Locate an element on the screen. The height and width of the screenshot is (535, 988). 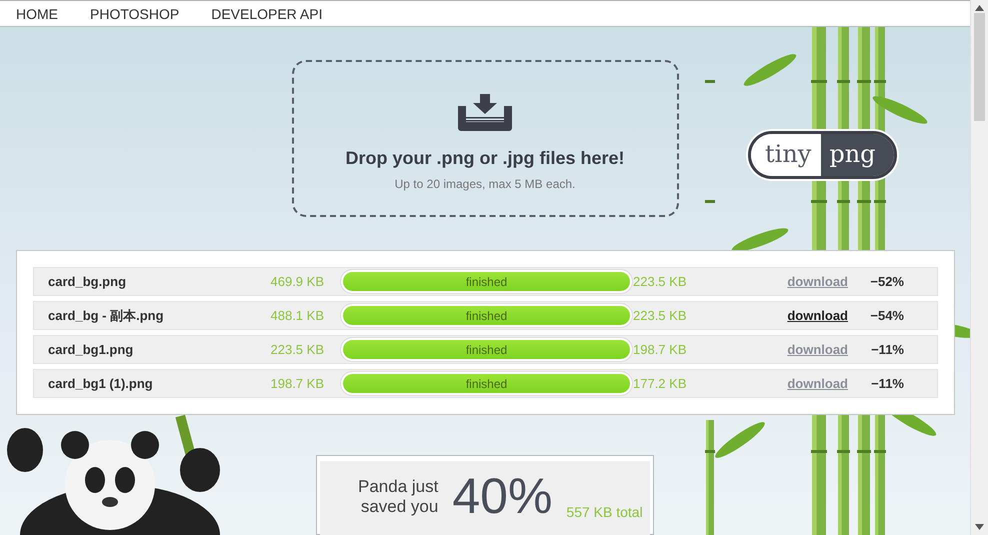
scroll-down-icon is located at coordinates (979, 527).